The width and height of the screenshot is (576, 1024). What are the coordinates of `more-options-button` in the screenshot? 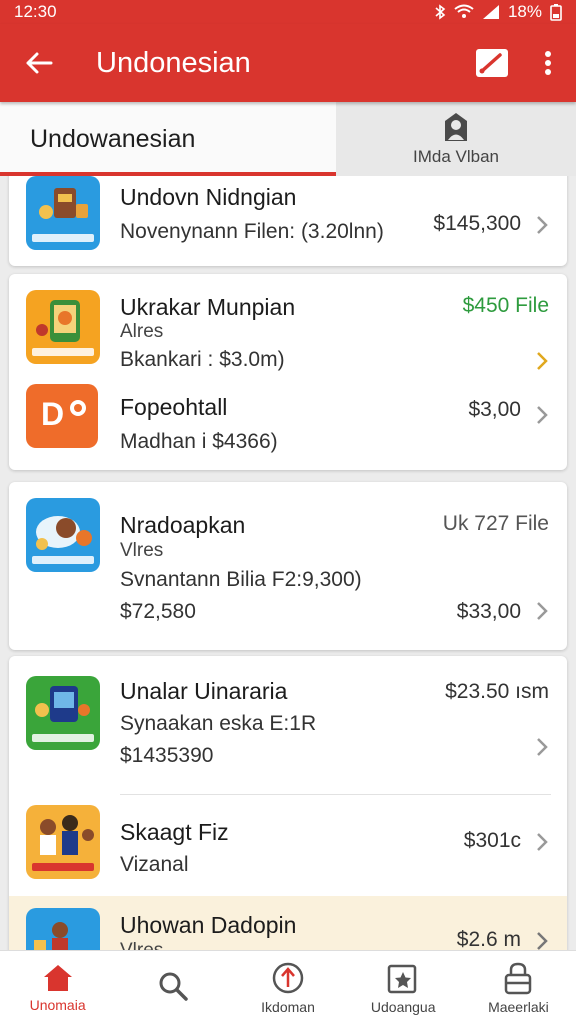 It's located at (548, 63).